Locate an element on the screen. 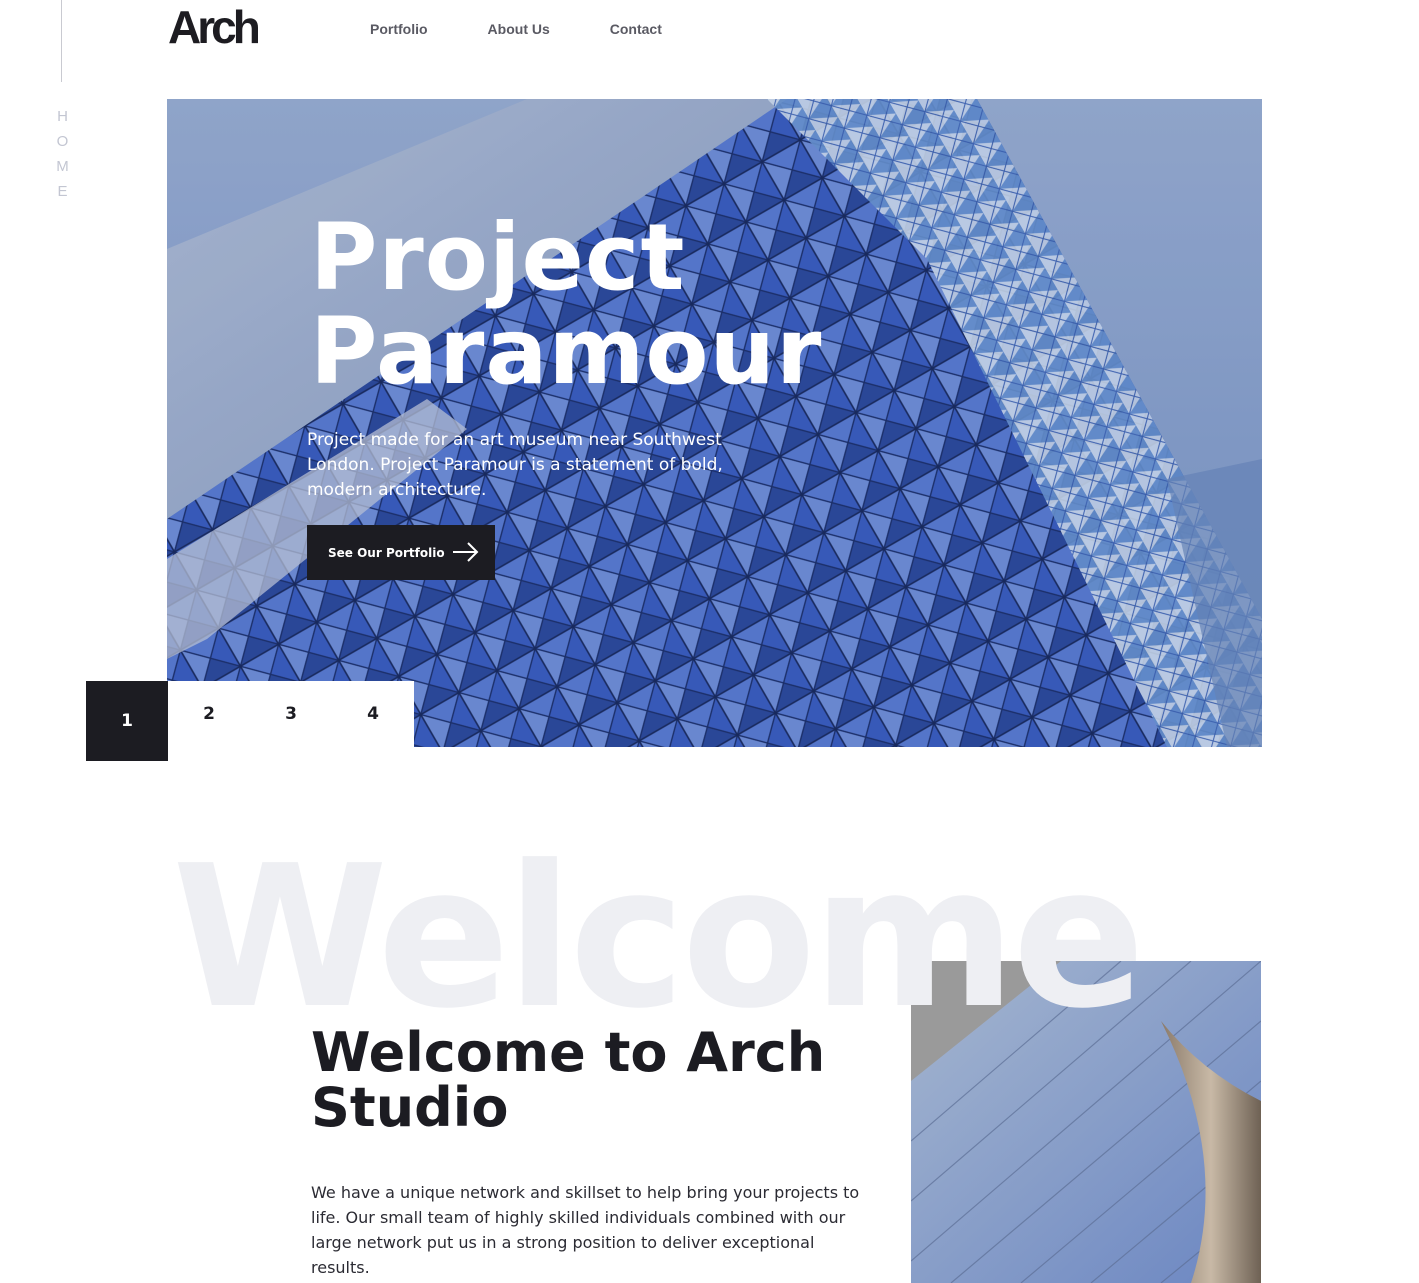  see-portfolio-button: See Our Portfolio is located at coordinates (401, 552).